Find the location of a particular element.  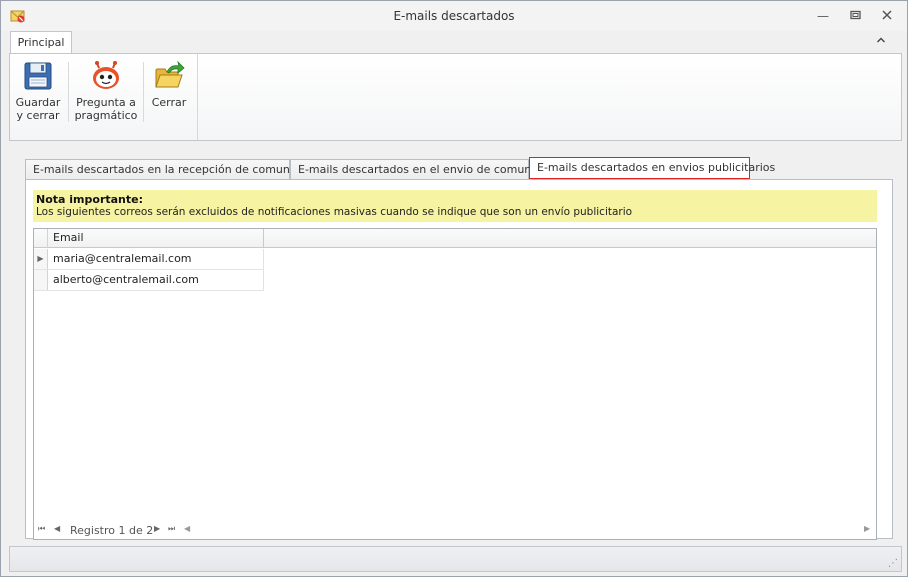

close-label: Cerrar is located at coordinates (169, 102).